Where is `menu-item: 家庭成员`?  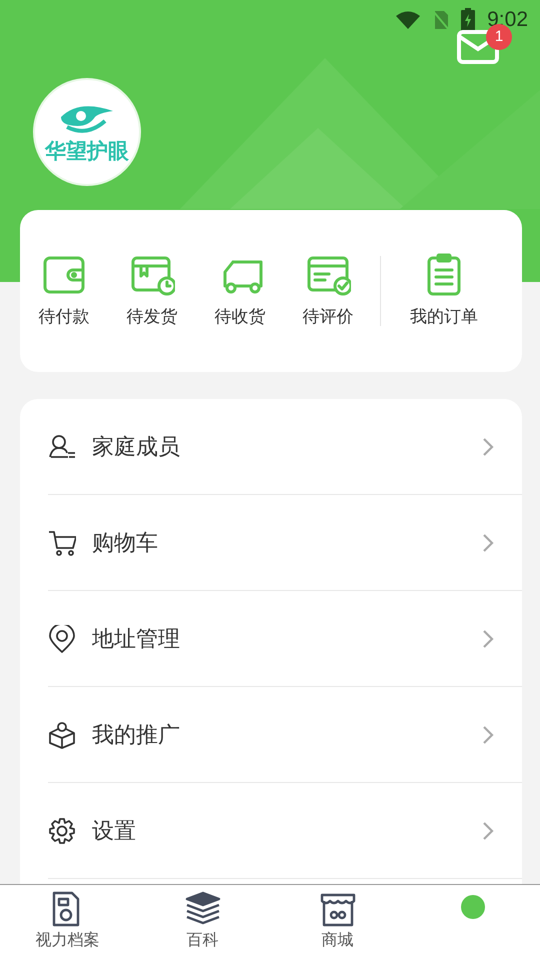 menu-item: 家庭成员 is located at coordinates (285, 447).